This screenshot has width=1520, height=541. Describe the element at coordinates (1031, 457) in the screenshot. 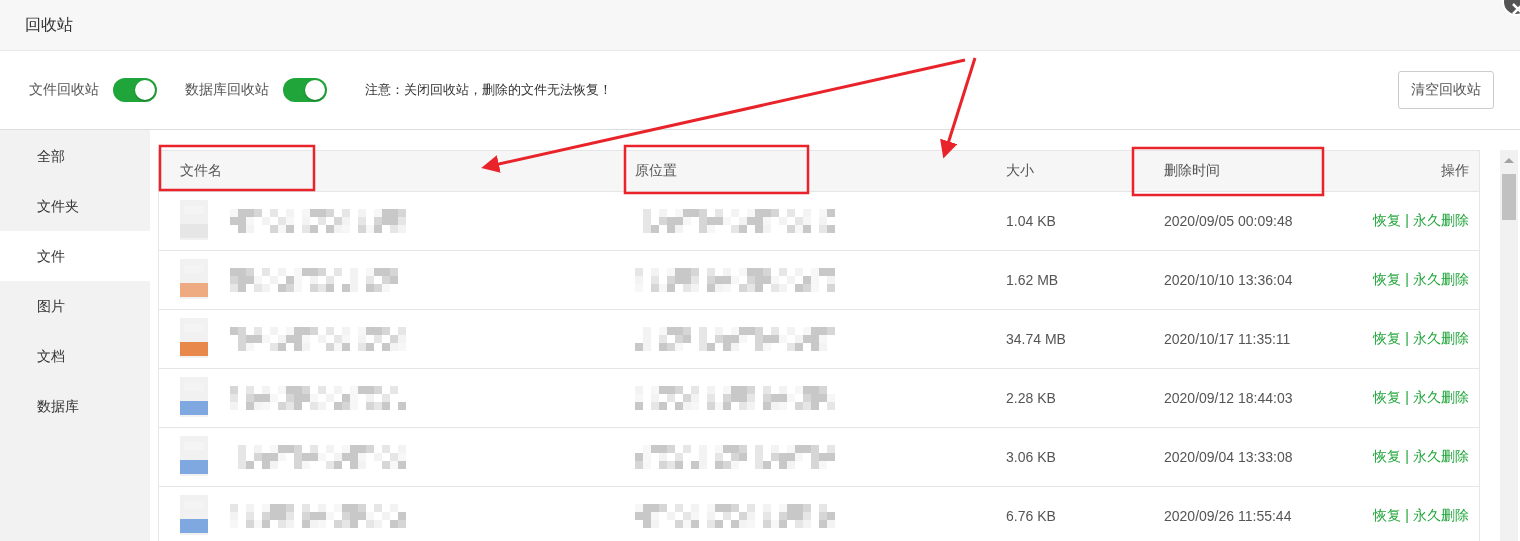

I see `file-size: 3.06 KB` at that location.